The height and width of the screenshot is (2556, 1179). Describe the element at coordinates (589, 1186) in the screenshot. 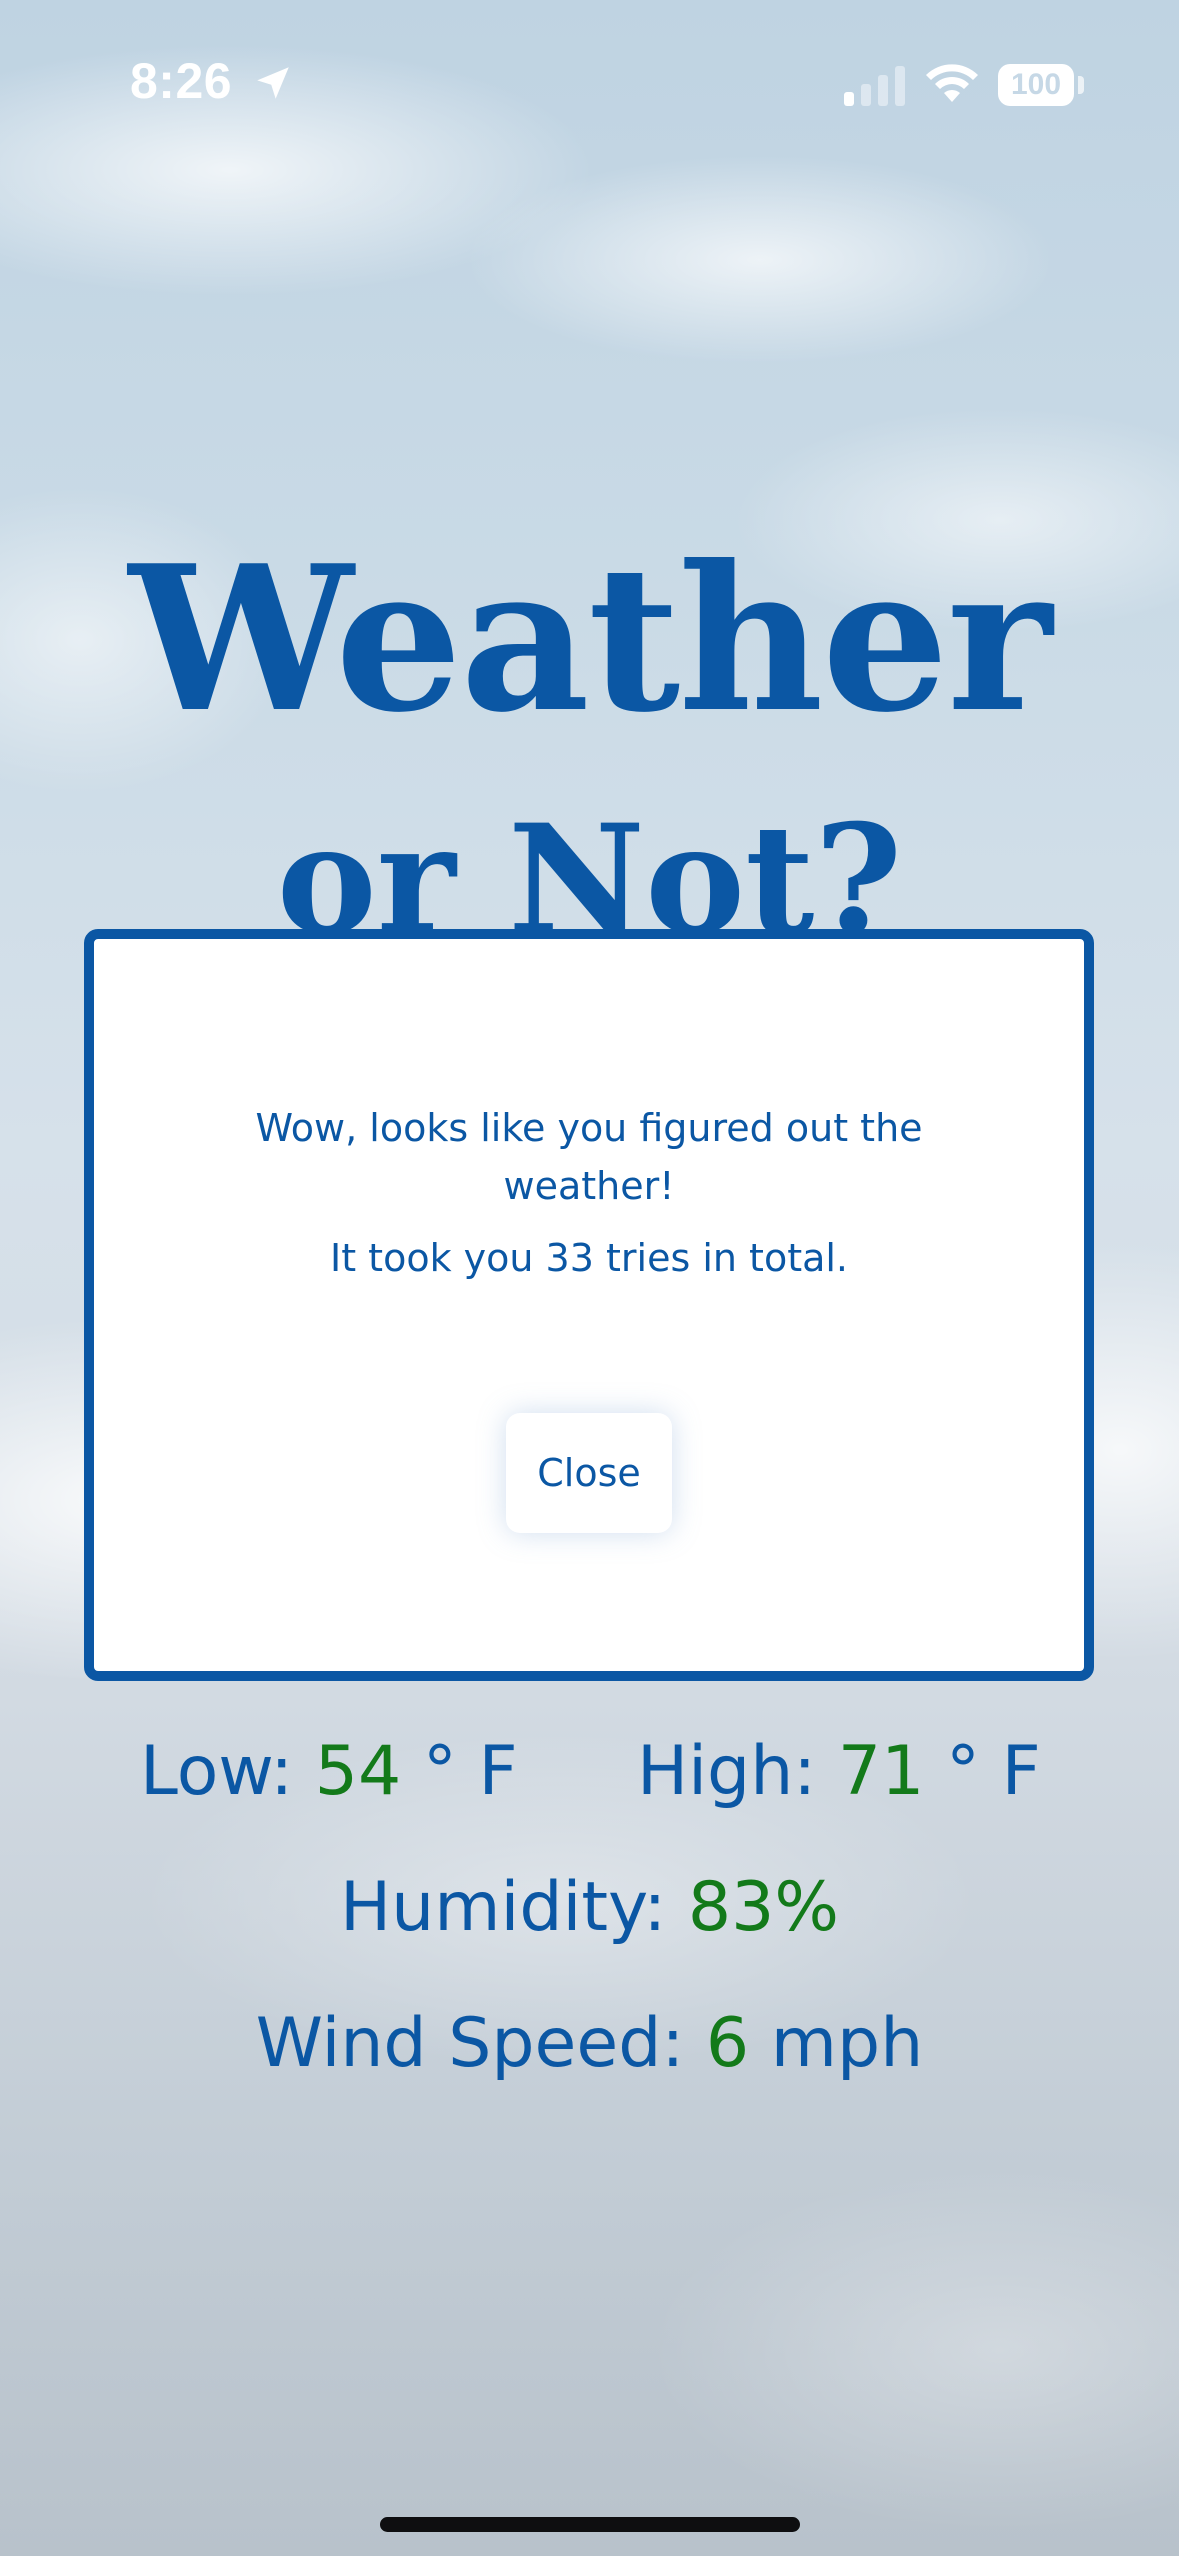

I see `modal-message-line-2: weather!` at that location.